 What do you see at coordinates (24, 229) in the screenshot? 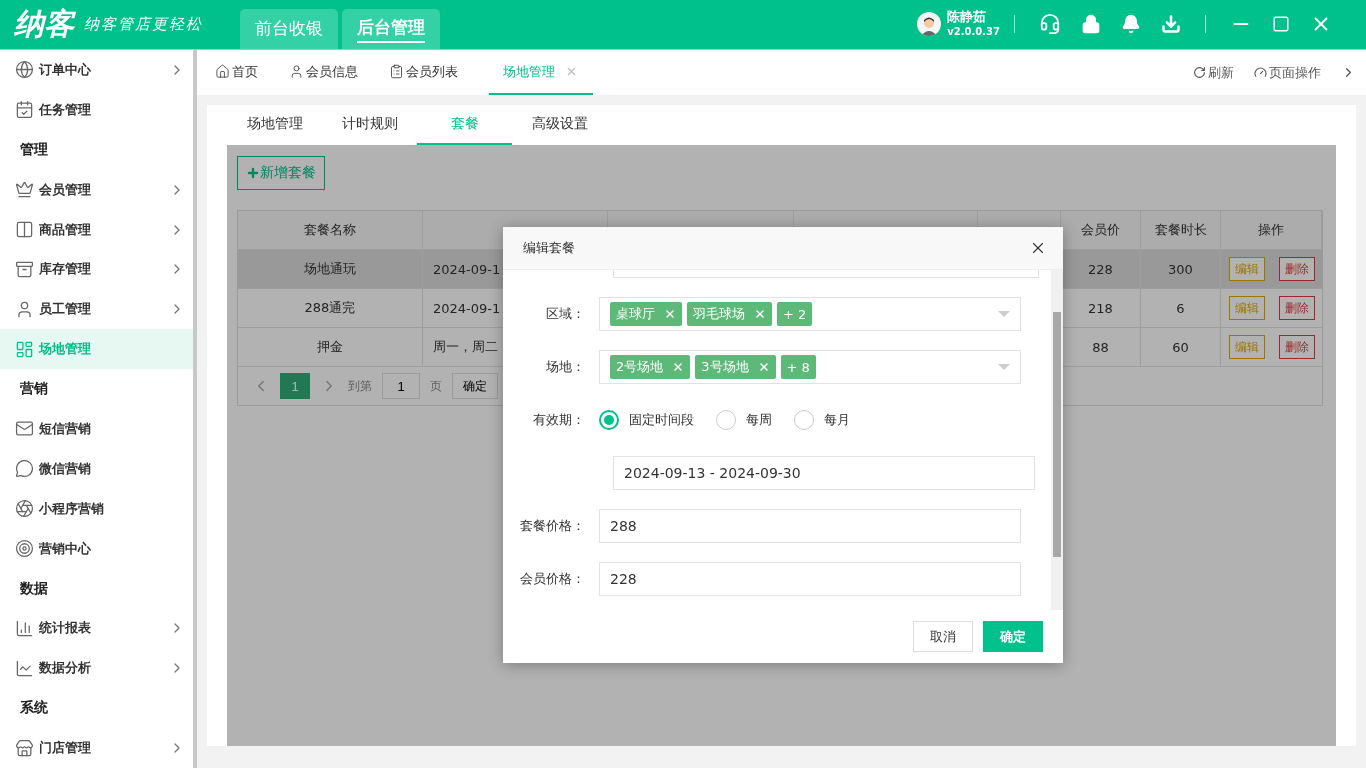
I see `columns-icon` at bounding box center [24, 229].